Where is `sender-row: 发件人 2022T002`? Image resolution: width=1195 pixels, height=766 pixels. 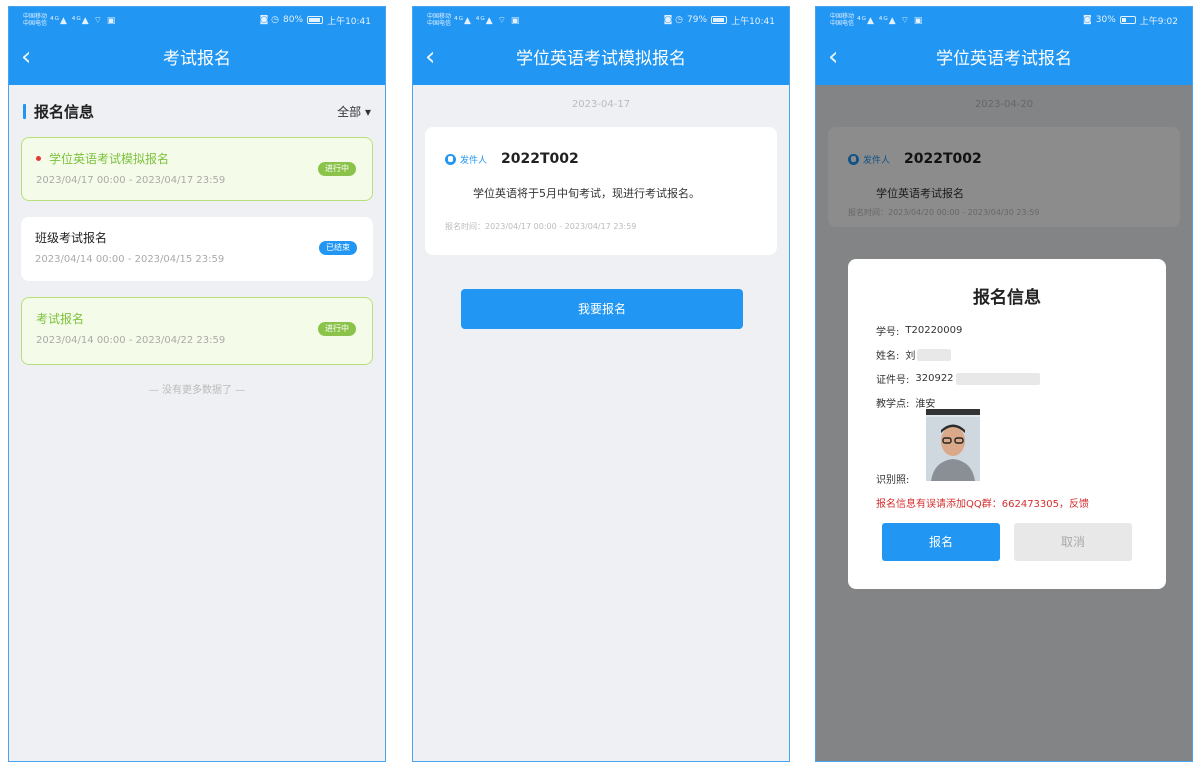
sender-row: 发件人 2022T002 is located at coordinates (512, 159).